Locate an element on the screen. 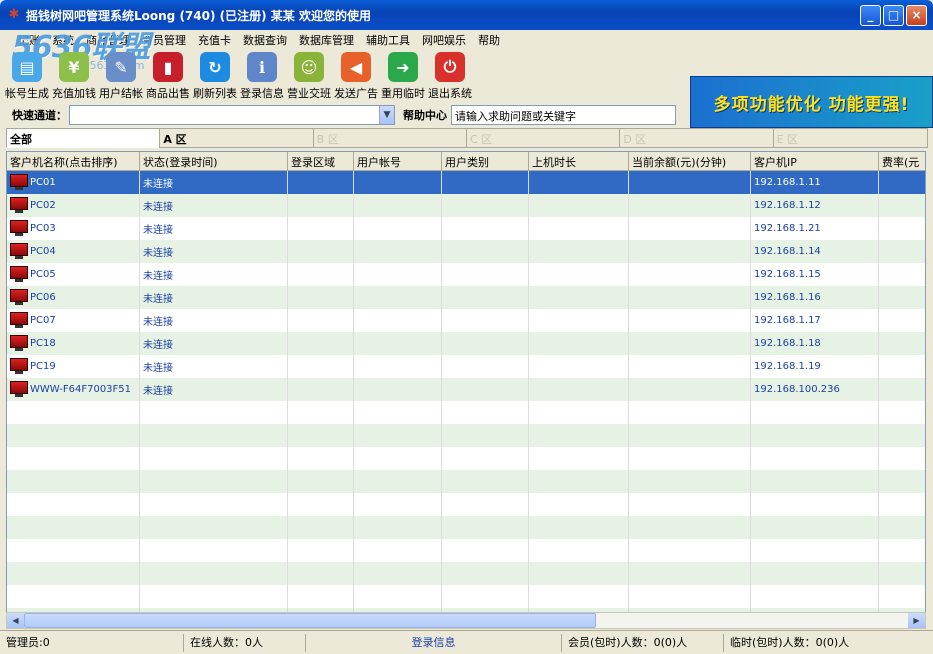 Image resolution: width=933 pixels, height=654 pixels. table-row: PC07 未连接 192.168.1.17 is located at coordinates (466, 320).